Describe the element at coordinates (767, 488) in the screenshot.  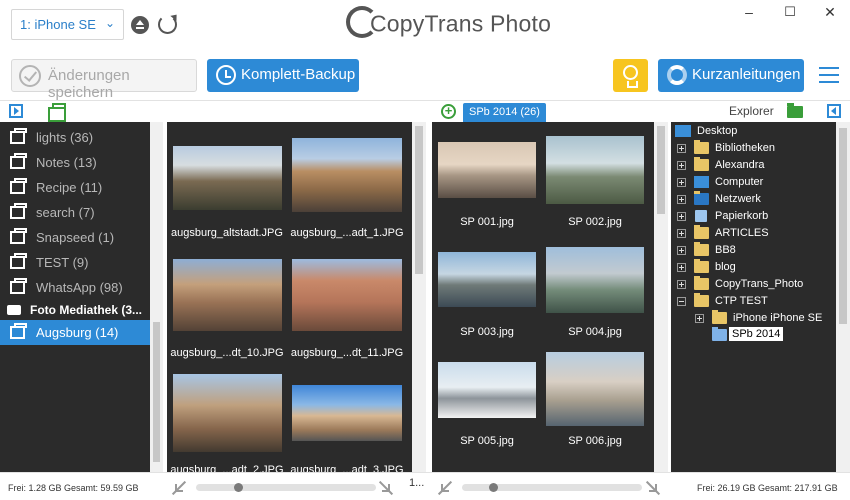
I see `pc-storage-info: Frei: 26.19 GB Gesamt: 217.91 GB` at that location.